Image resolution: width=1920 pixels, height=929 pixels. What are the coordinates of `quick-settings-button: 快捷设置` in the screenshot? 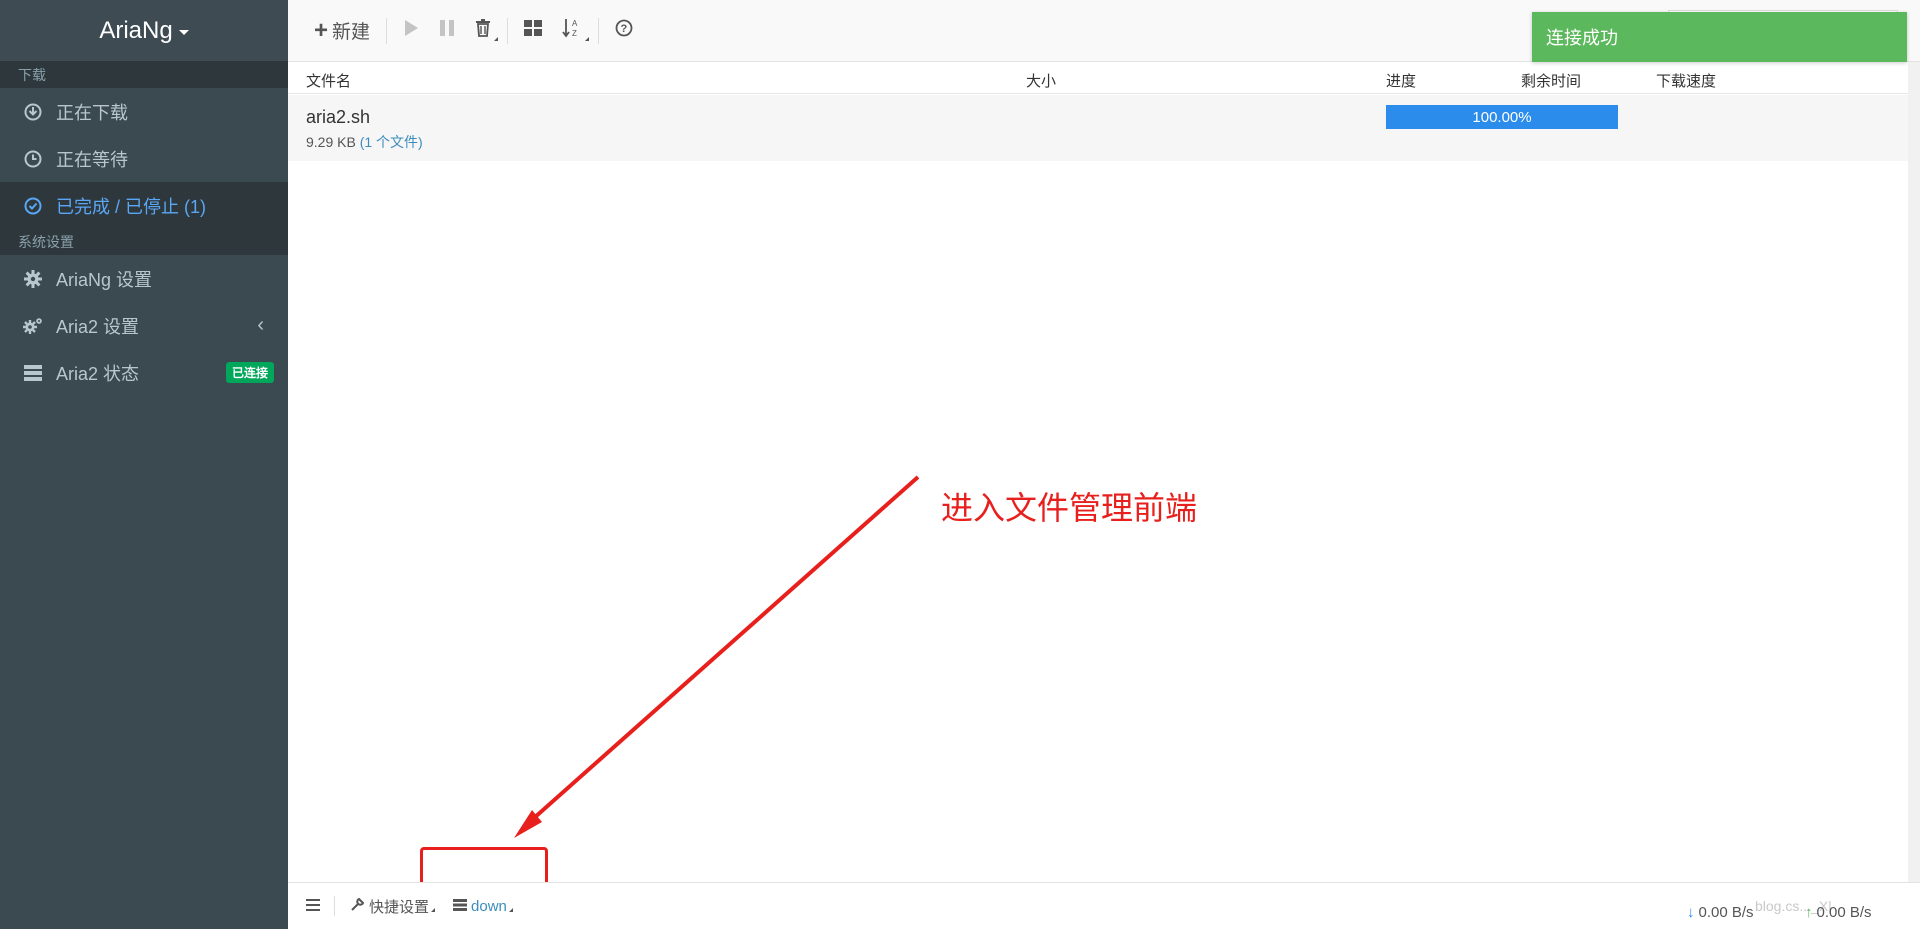 It's located at (393, 906).